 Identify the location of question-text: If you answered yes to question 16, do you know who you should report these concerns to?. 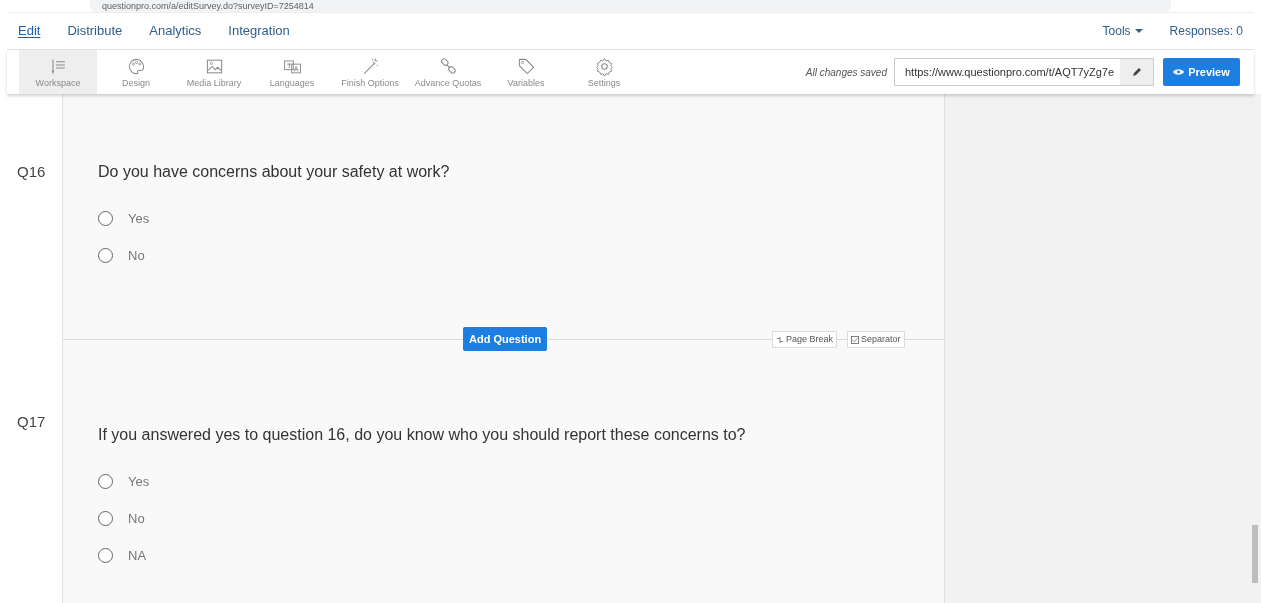
(422, 435).